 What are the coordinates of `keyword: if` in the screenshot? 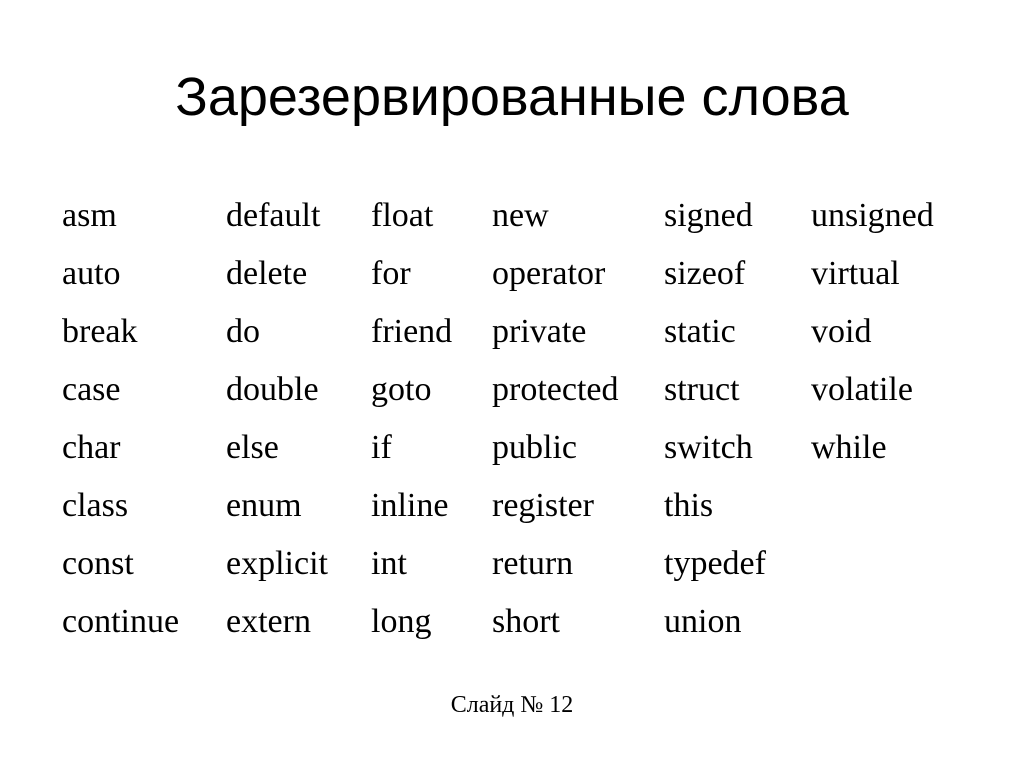 It's located at (381, 447).